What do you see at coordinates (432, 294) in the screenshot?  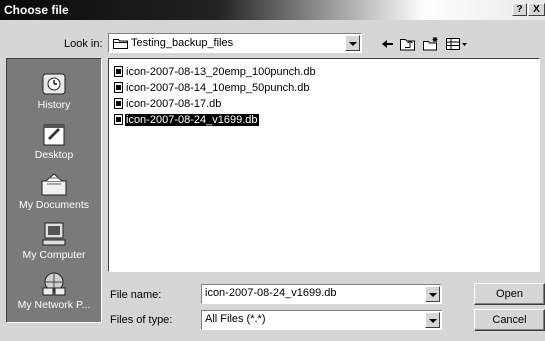 I see `file-name-dropdown-arrow` at bounding box center [432, 294].